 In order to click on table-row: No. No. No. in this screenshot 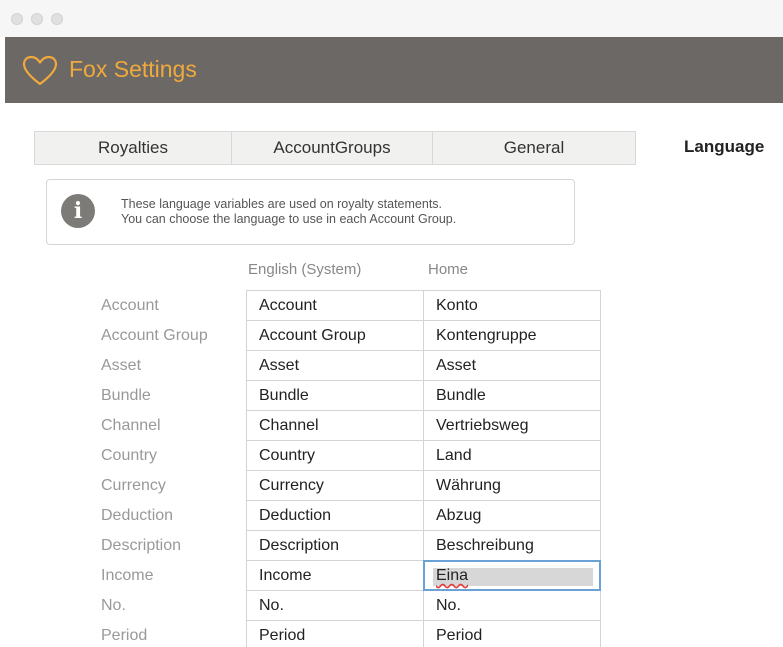, I will do `click(391, 605)`.